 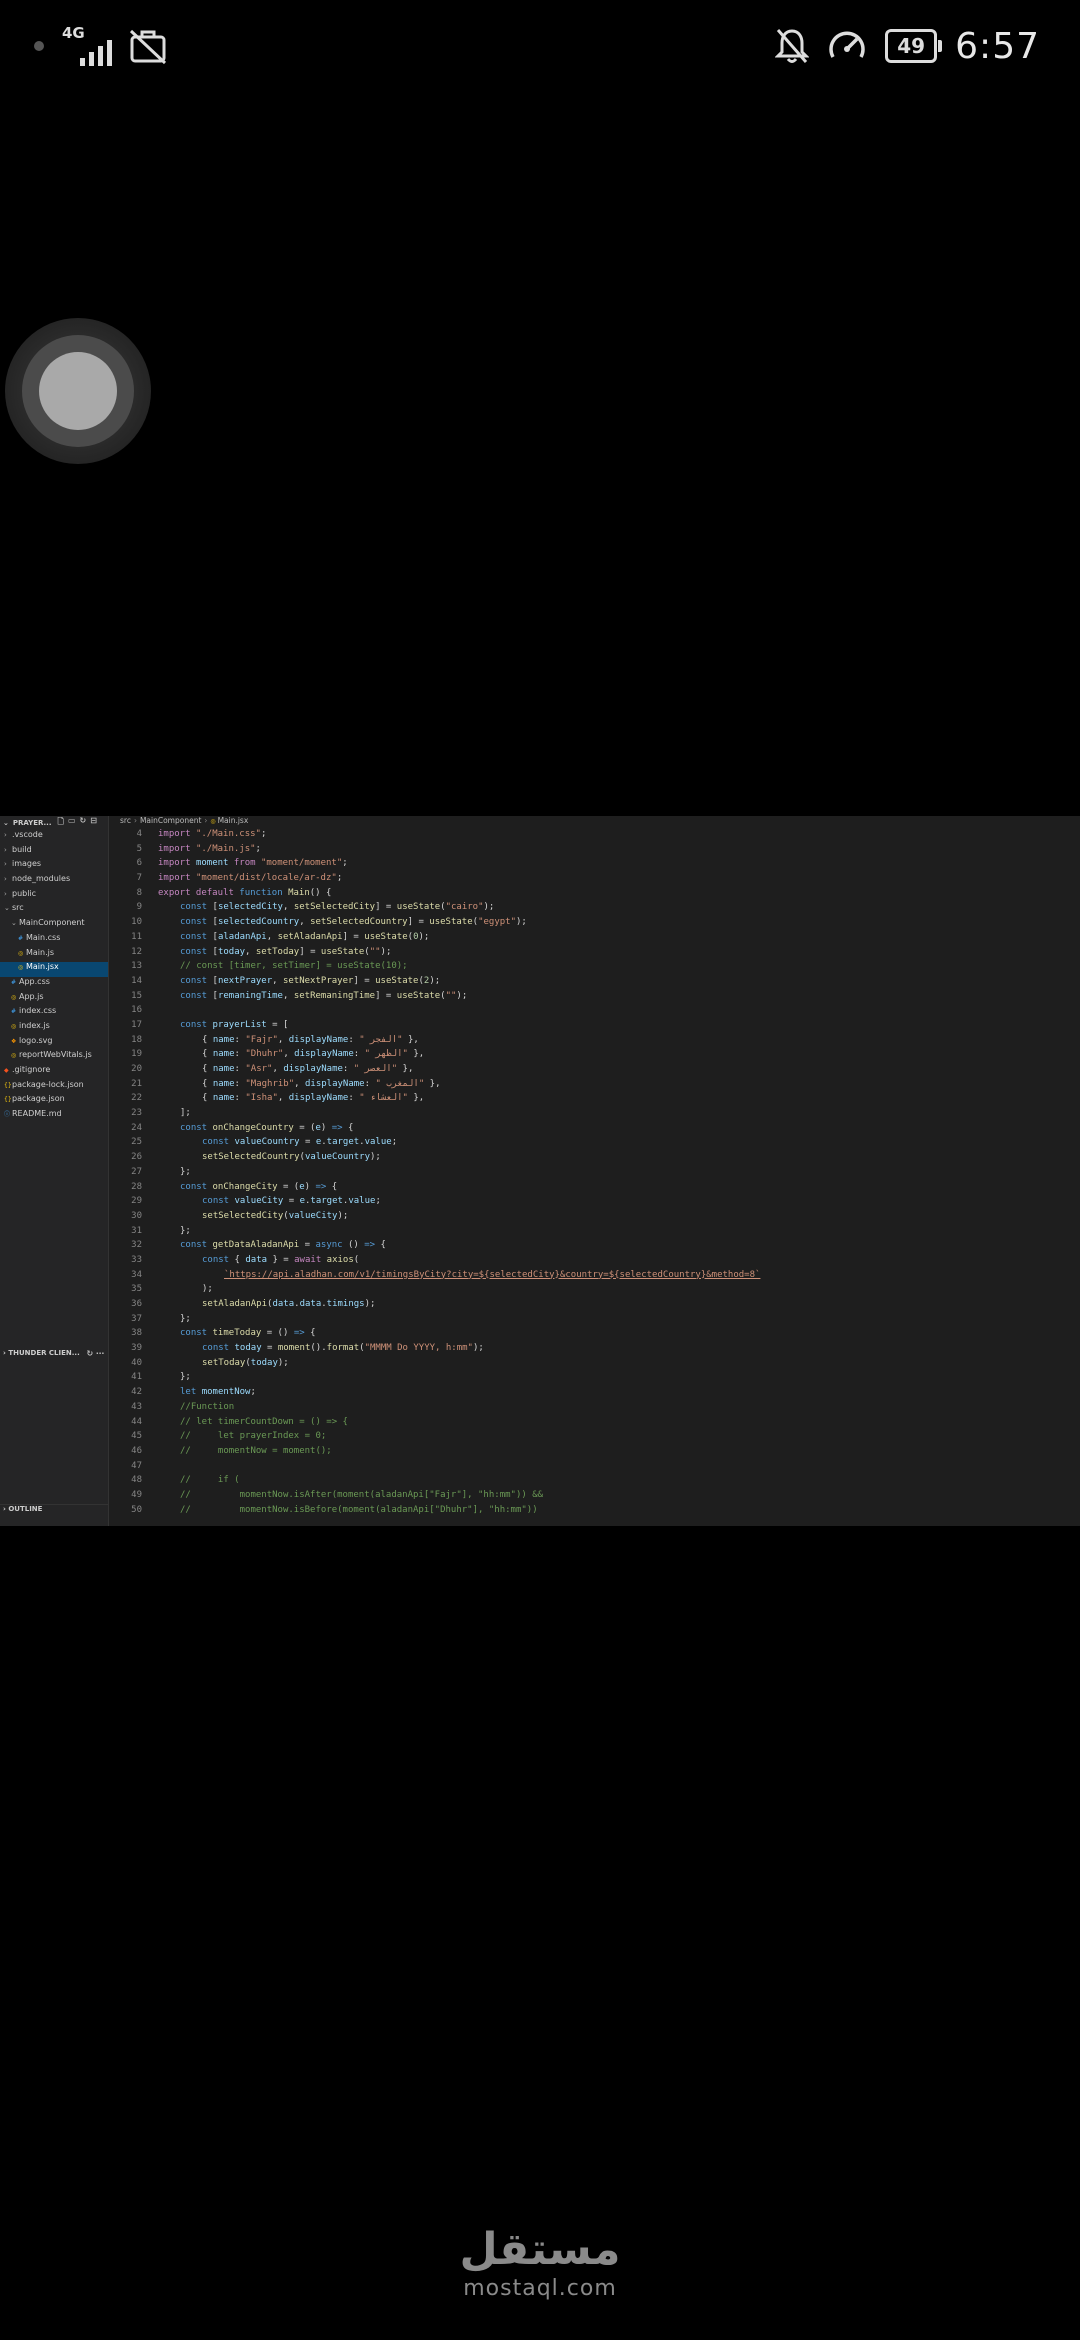 What do you see at coordinates (54, 940) in the screenshot?
I see `tree-item: # Main.css` at bounding box center [54, 940].